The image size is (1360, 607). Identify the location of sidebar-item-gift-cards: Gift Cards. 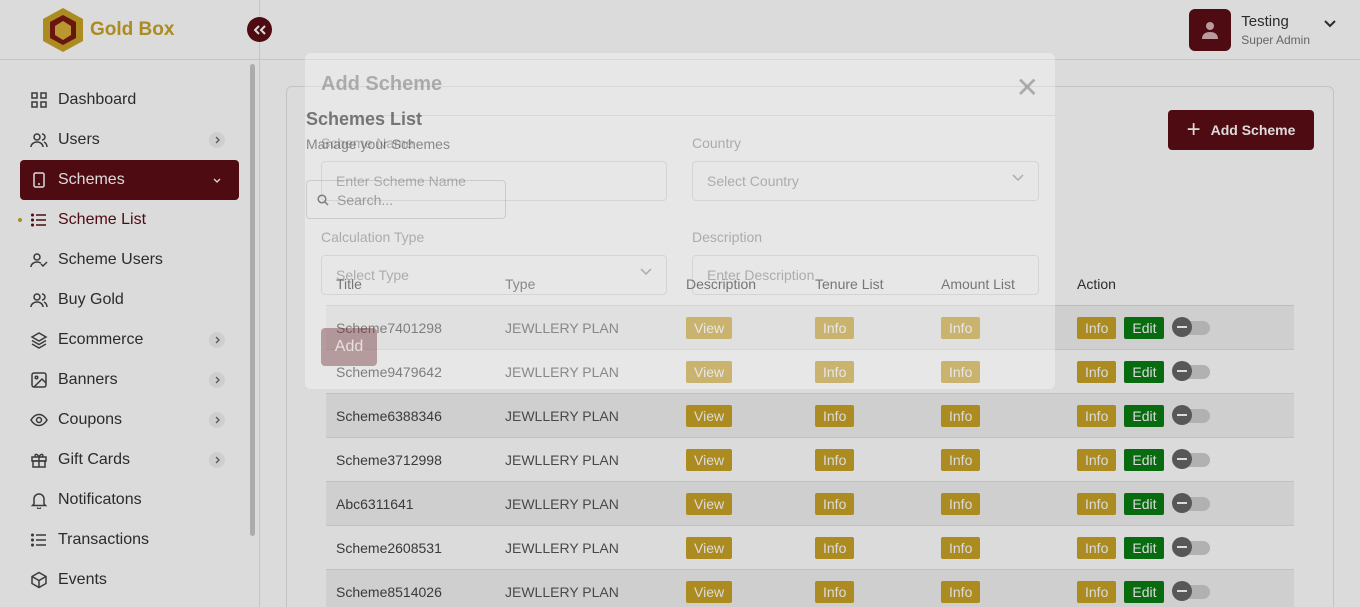
(129, 460).